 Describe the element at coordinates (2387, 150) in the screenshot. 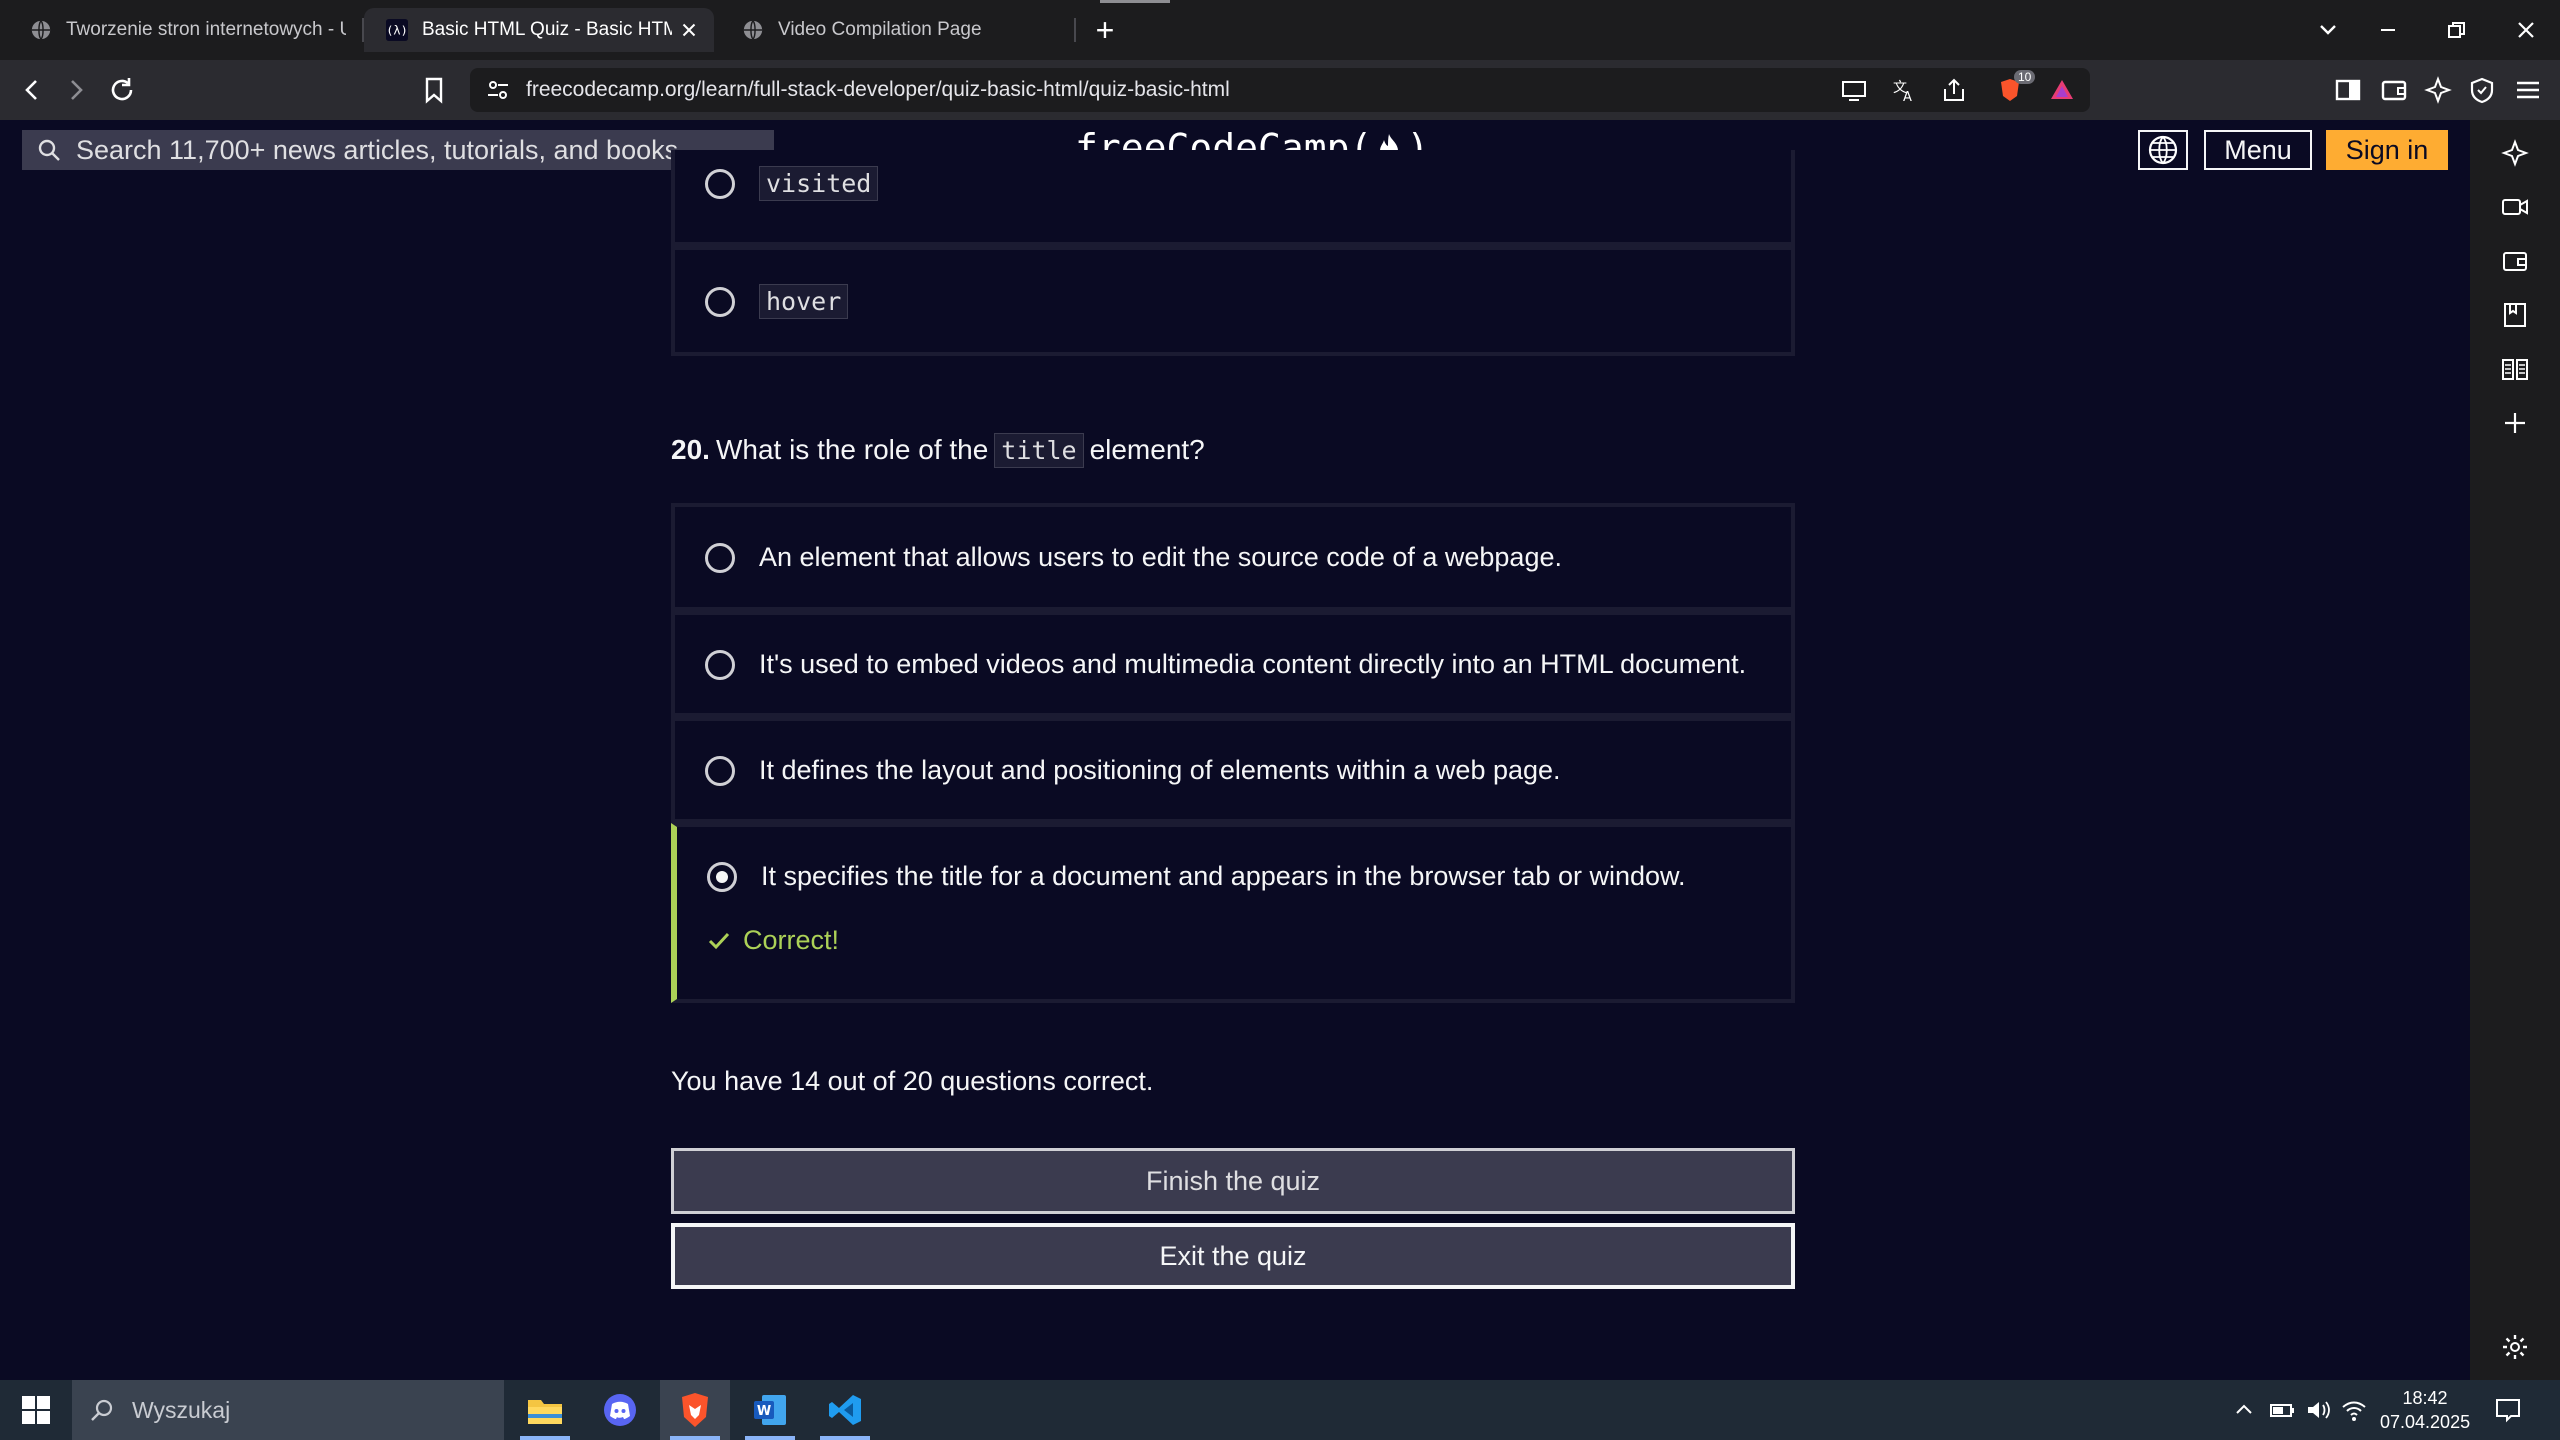

I see `sign-in-button: Sign in` at that location.